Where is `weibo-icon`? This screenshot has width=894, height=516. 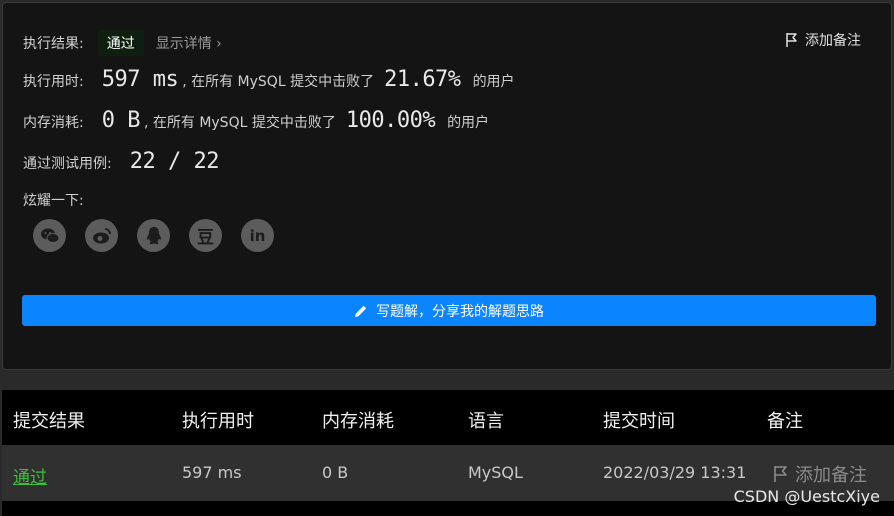
weibo-icon is located at coordinates (101, 235).